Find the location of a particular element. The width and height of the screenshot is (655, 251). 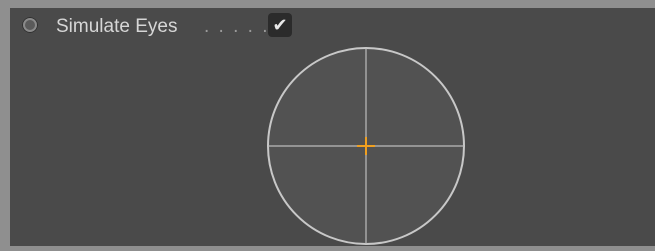

checkmark-icon: ✔ is located at coordinates (280, 25).